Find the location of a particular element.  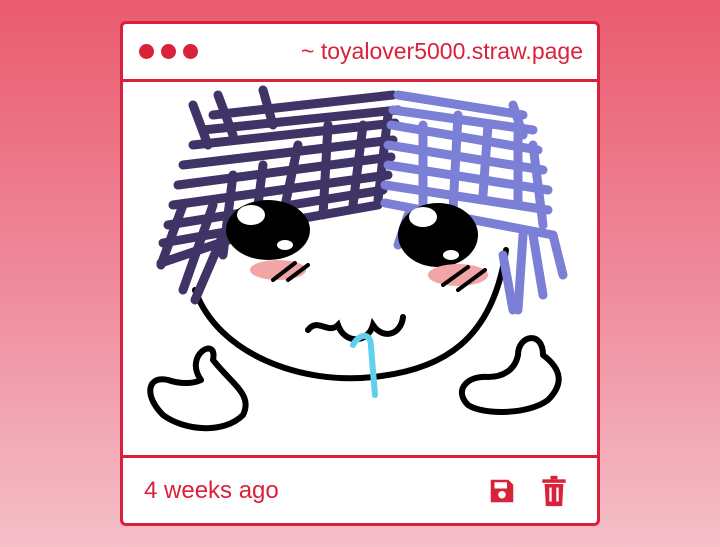

delete-button is located at coordinates (554, 491).